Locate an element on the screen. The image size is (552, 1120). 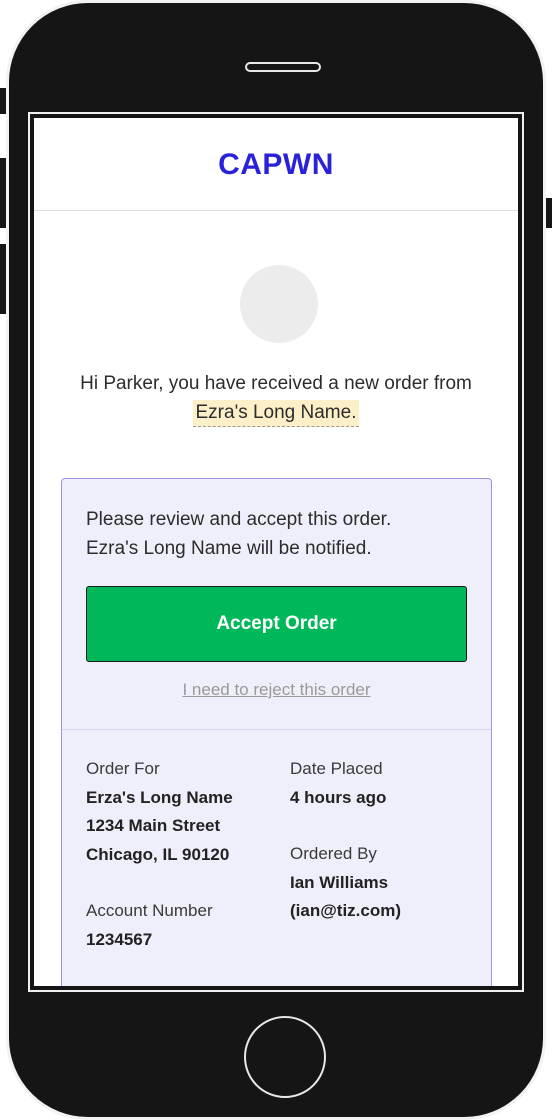
date-placed-value: 4 hours ago is located at coordinates (338, 797).